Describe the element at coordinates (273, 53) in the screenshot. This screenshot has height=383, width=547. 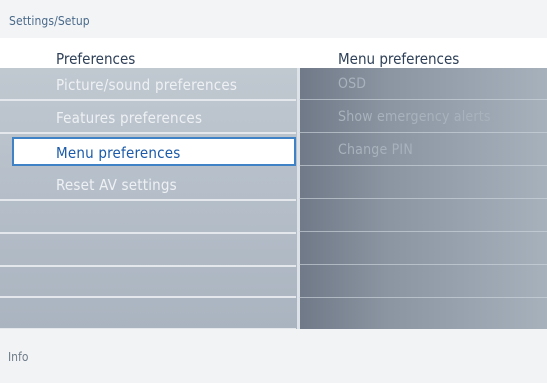
I see `menu-header: Preferences Menu preferences` at that location.